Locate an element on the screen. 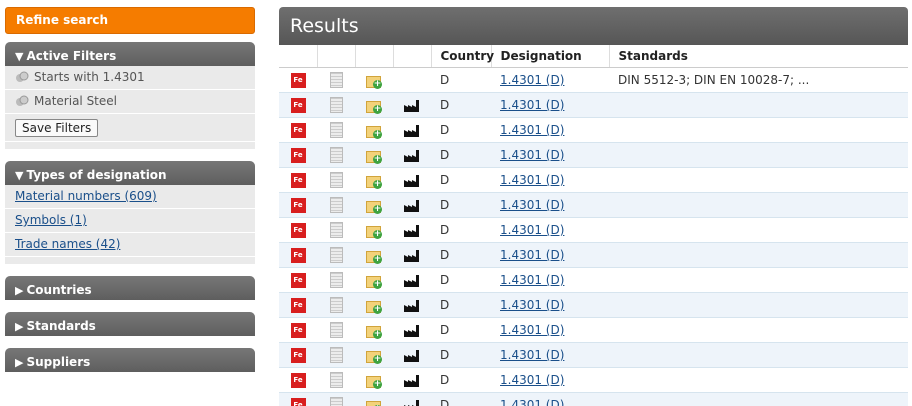  suppliers-header: ▶ Suppliers is located at coordinates (130, 360).